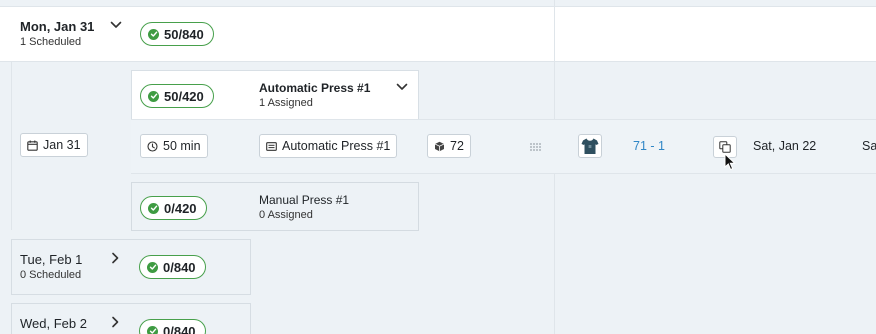 The width and height of the screenshot is (876, 334). What do you see at coordinates (715, 34) in the screenshot?
I see `day-row-mon-timeline` at bounding box center [715, 34].